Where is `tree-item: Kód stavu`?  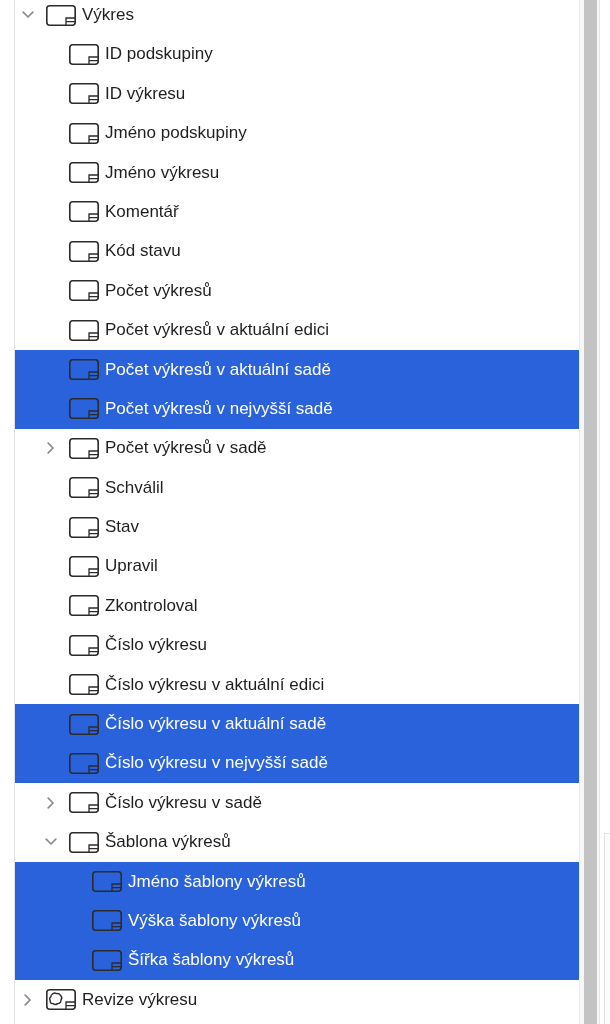 tree-item: Kód stavu is located at coordinates (297, 251).